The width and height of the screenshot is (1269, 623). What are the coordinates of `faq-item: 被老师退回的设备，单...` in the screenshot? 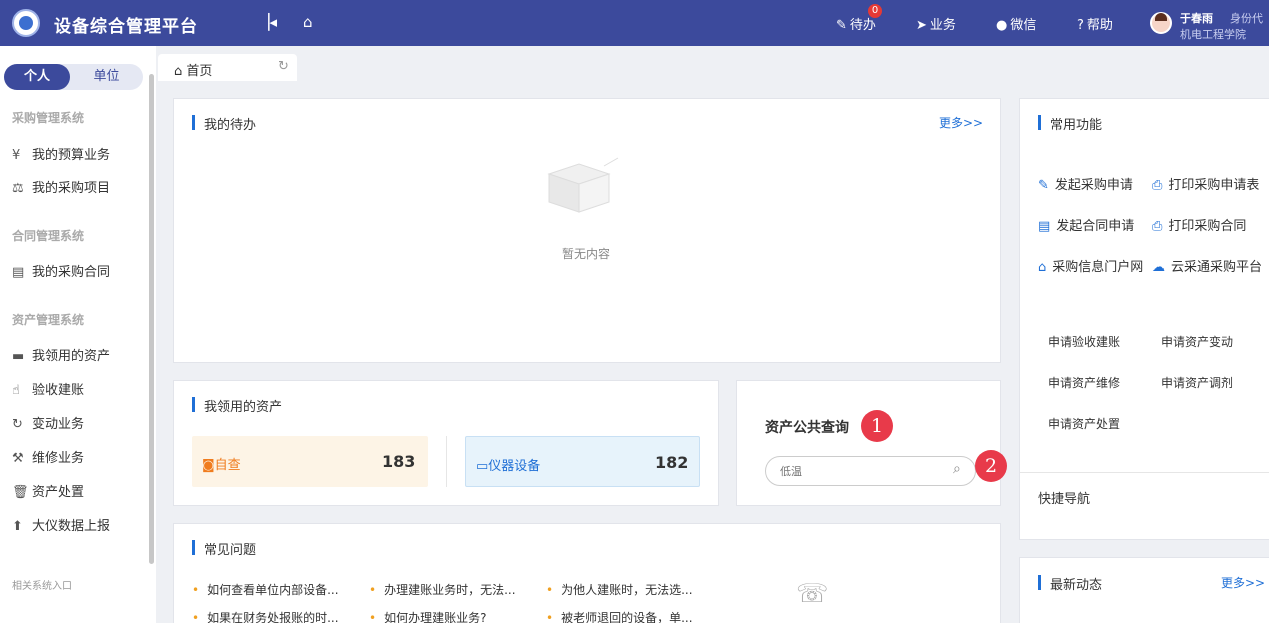 It's located at (619, 616).